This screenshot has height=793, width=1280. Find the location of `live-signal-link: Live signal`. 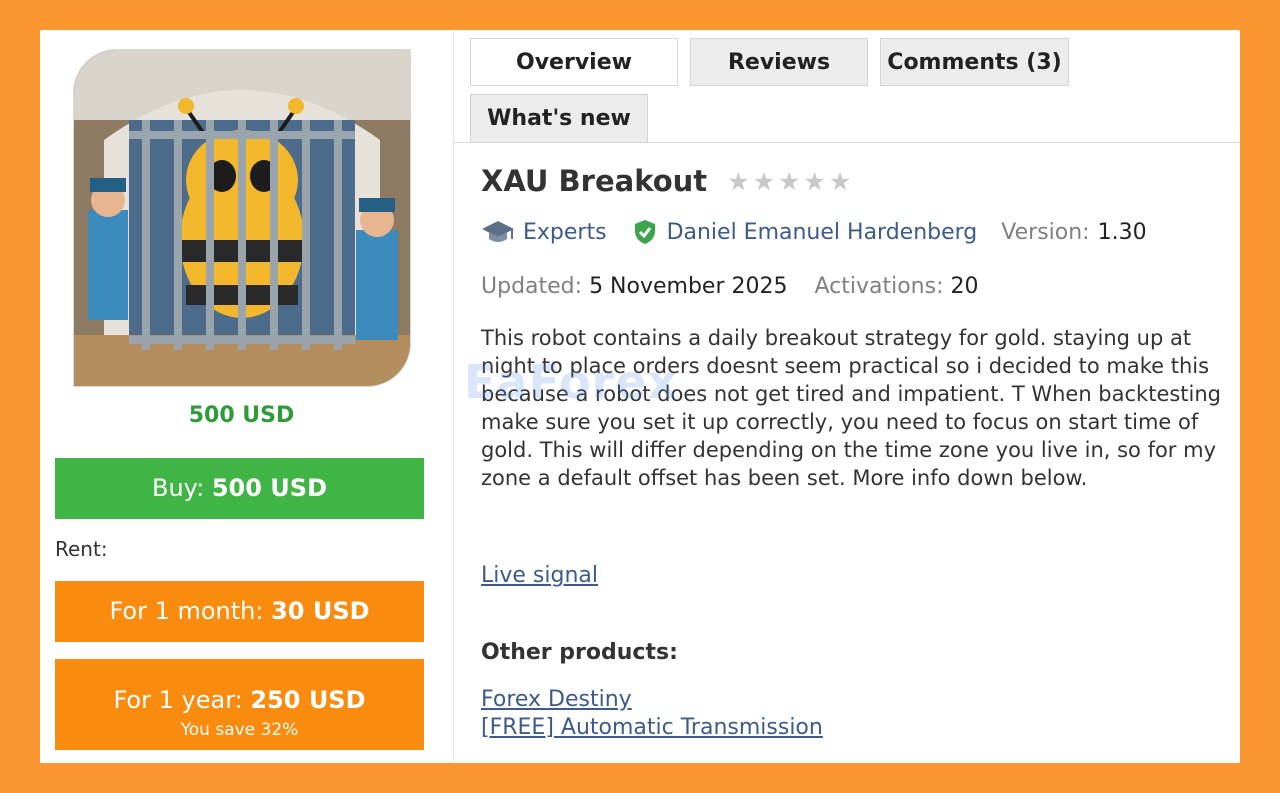

live-signal-link: Live signal is located at coordinates (539, 575).